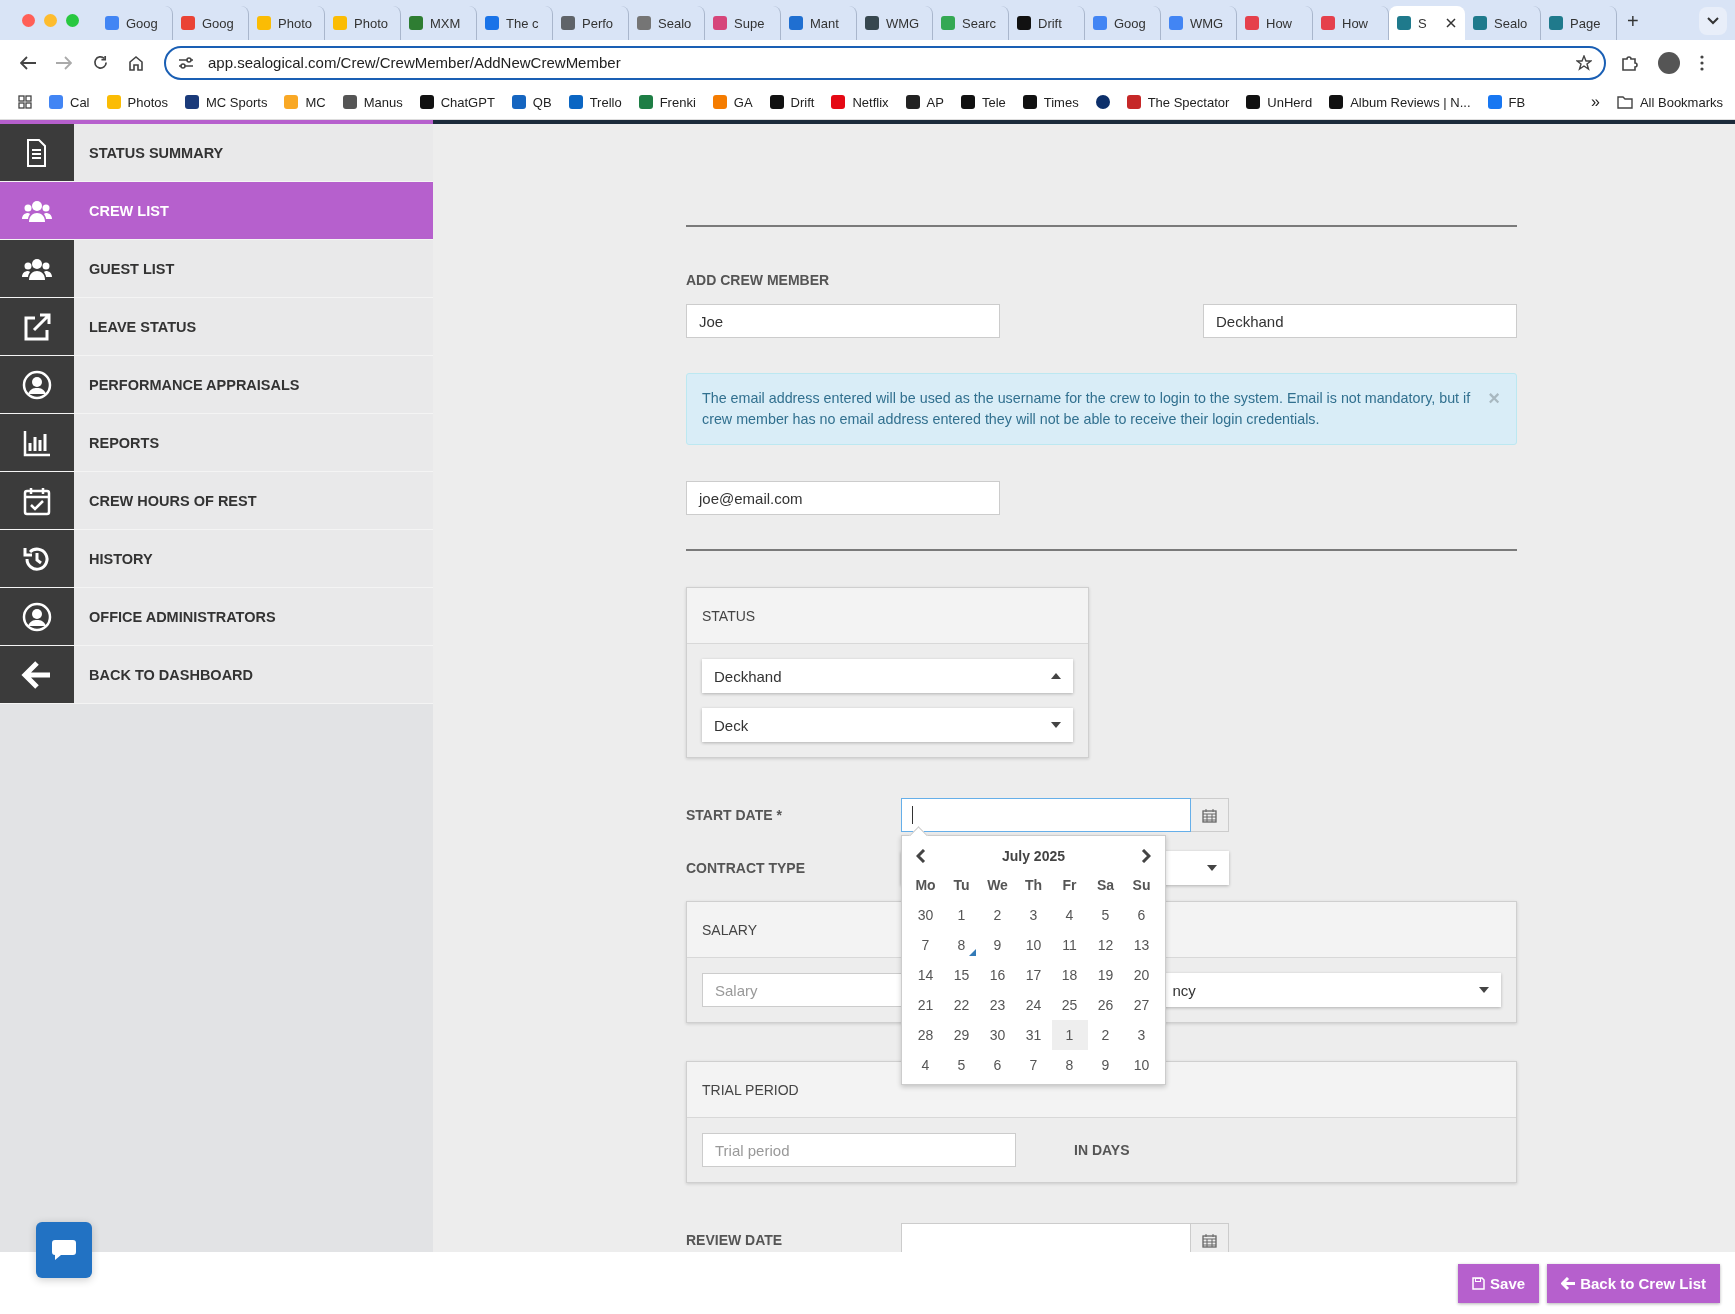 Image resolution: width=1735 pixels, height=1314 pixels. I want to click on panel-title: TRIAL PERIOD, so click(750, 1089).